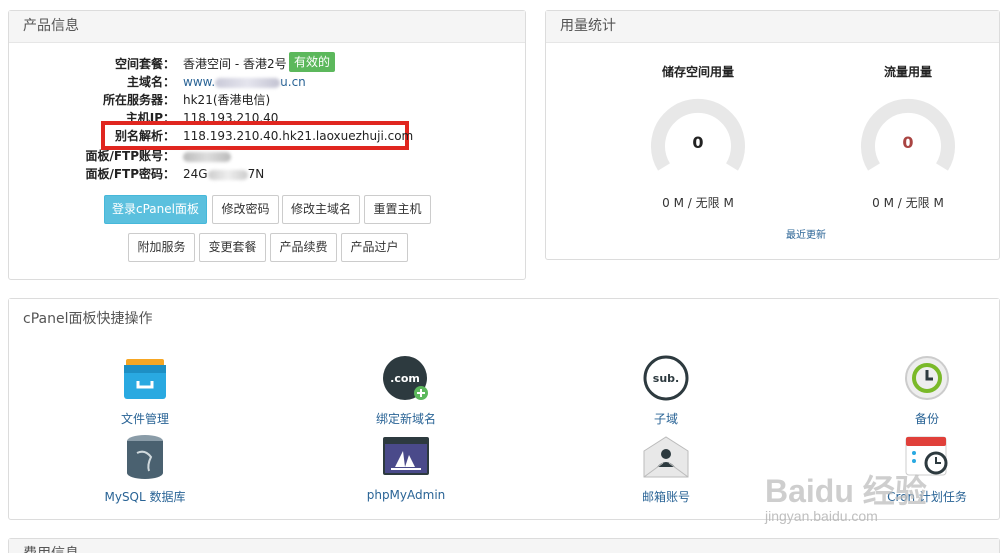  Describe the element at coordinates (846, 491) in the screenshot. I see `watermark-brand: Baidu 经验` at that location.